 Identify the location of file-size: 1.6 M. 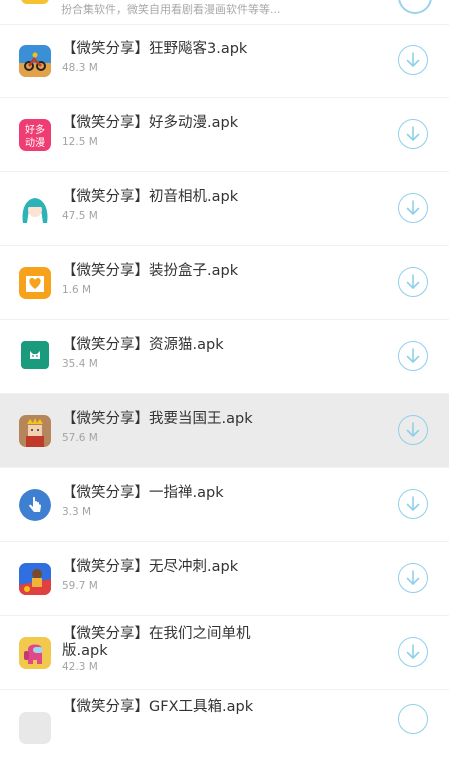
(77, 290).